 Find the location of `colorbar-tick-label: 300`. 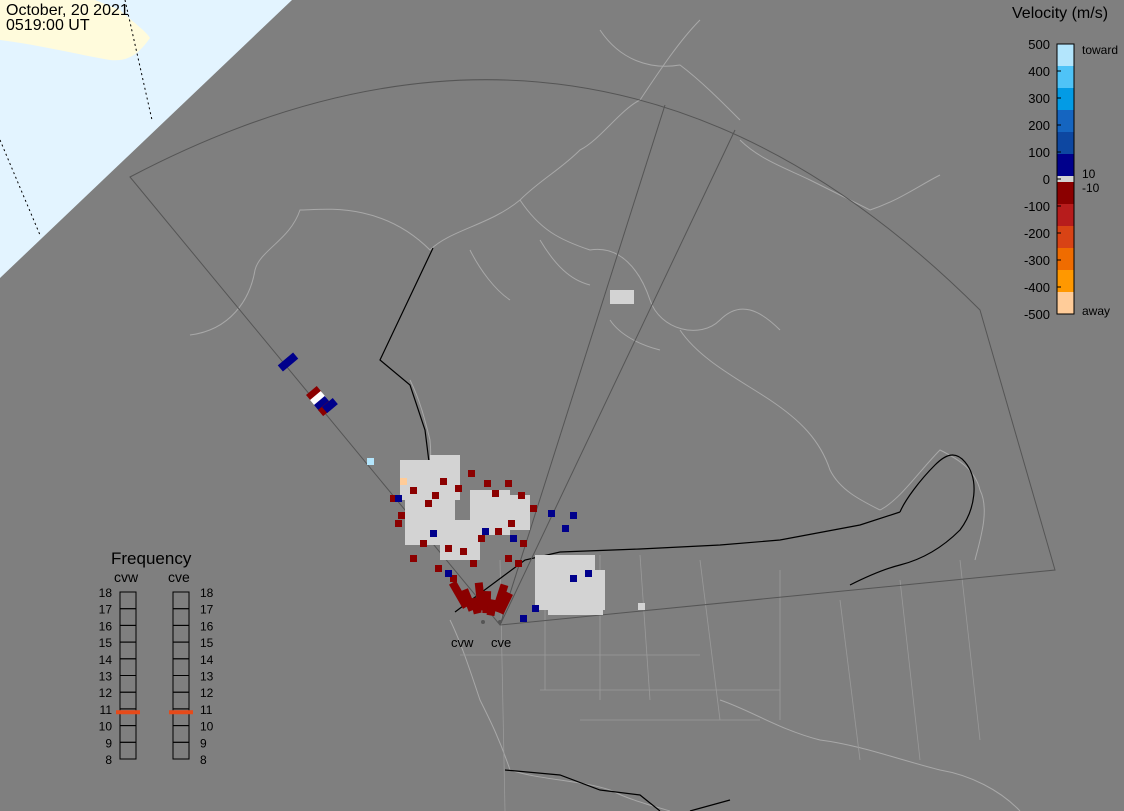

colorbar-tick-label: 300 is located at coordinates (1039, 98).